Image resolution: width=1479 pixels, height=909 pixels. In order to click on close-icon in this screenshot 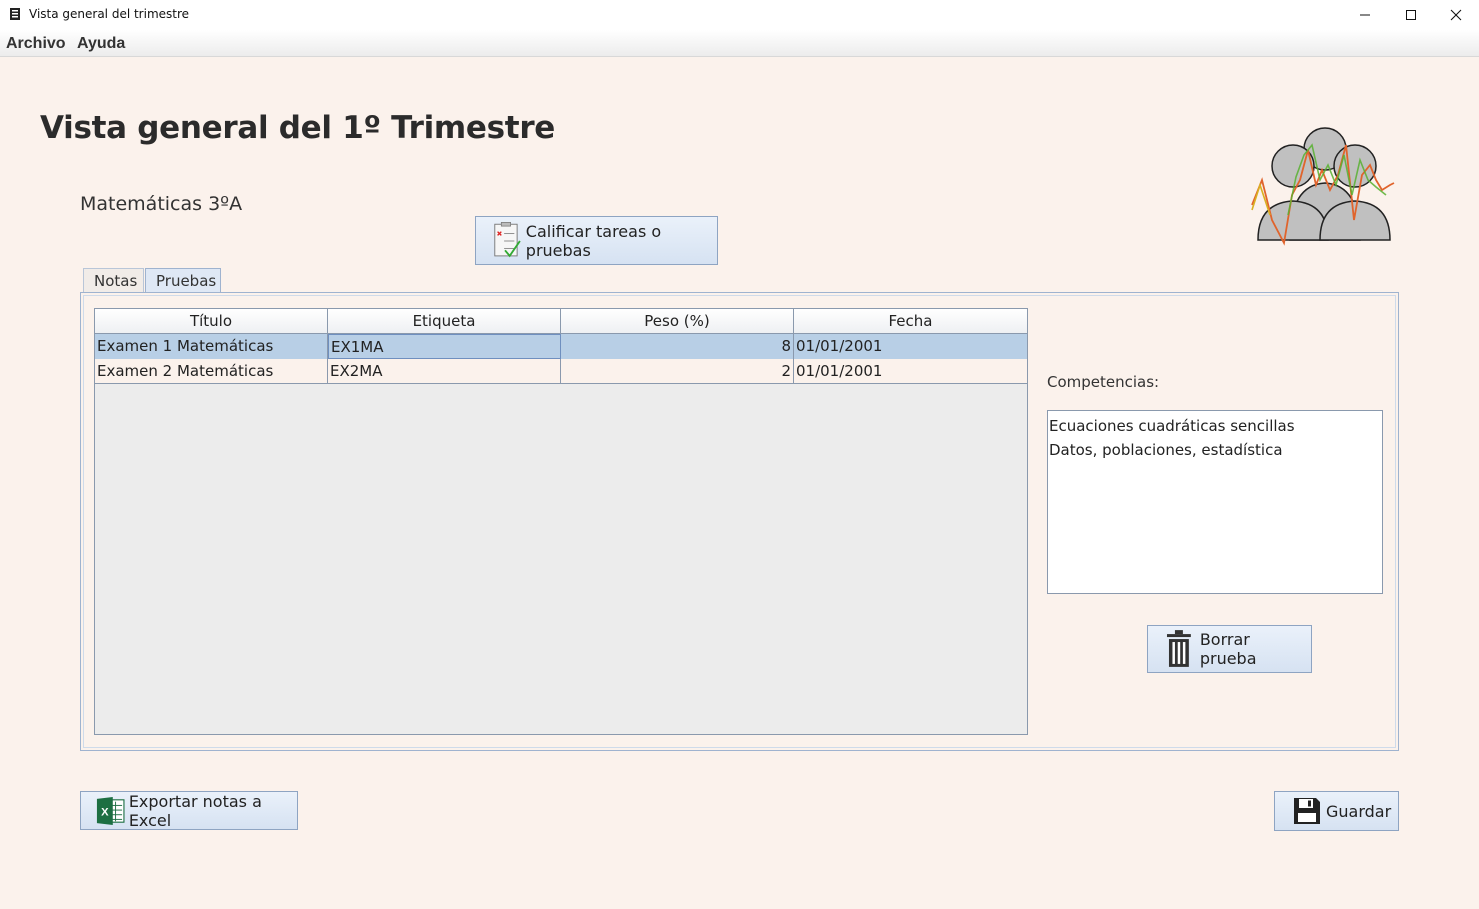, I will do `click(1456, 15)`.